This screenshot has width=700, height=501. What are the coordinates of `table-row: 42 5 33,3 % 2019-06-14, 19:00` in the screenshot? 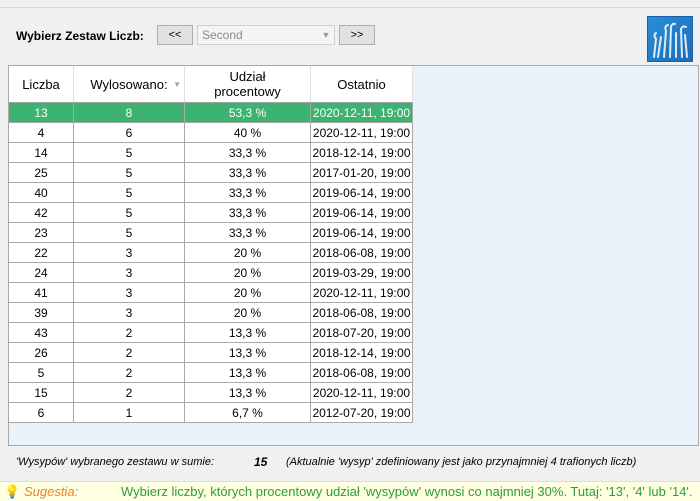 It's located at (211, 212).